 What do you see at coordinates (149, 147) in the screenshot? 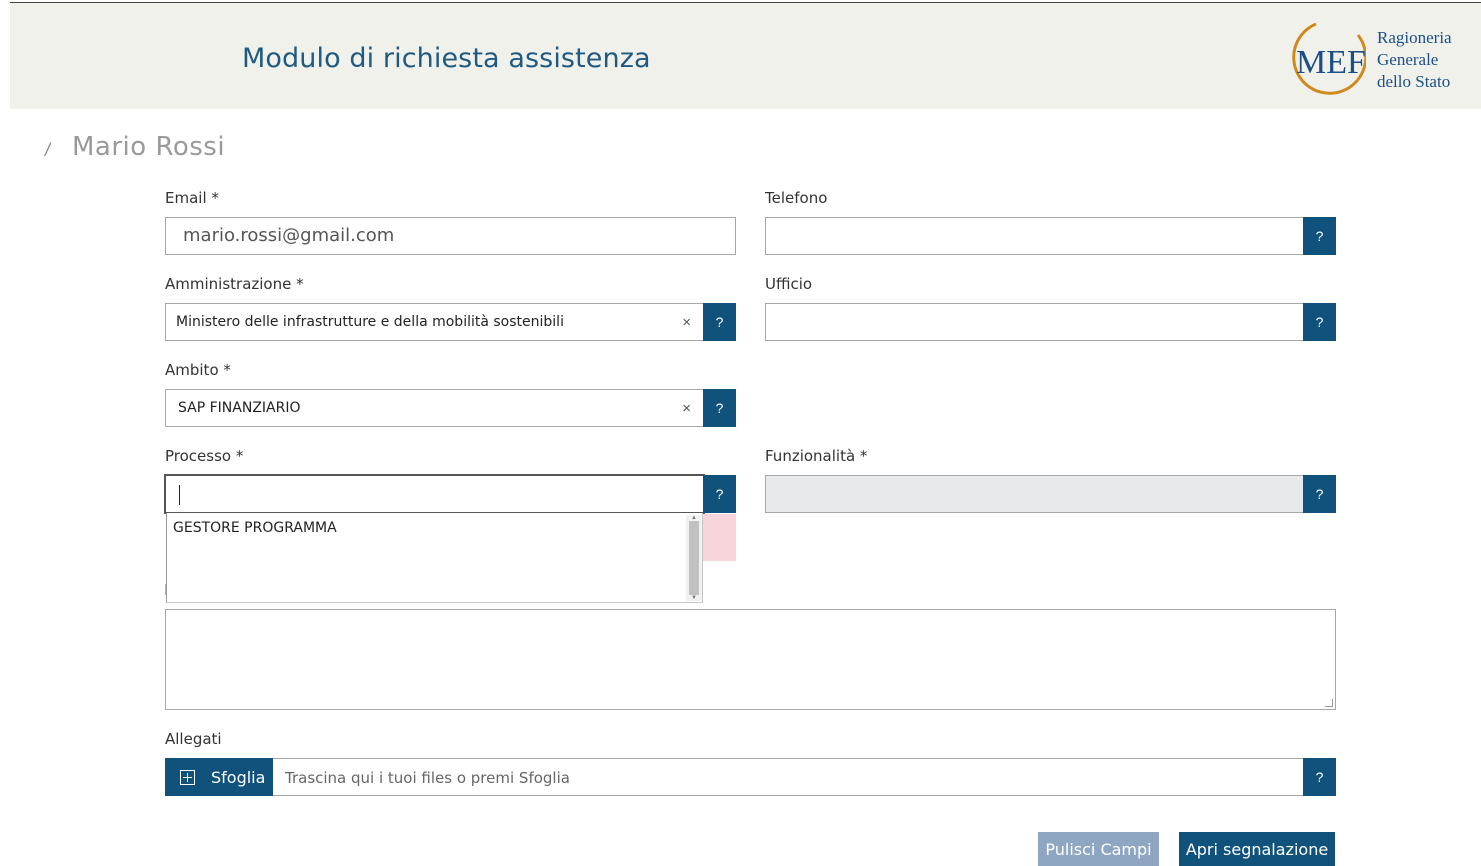
I see `user-name: Mario Rossi` at bounding box center [149, 147].